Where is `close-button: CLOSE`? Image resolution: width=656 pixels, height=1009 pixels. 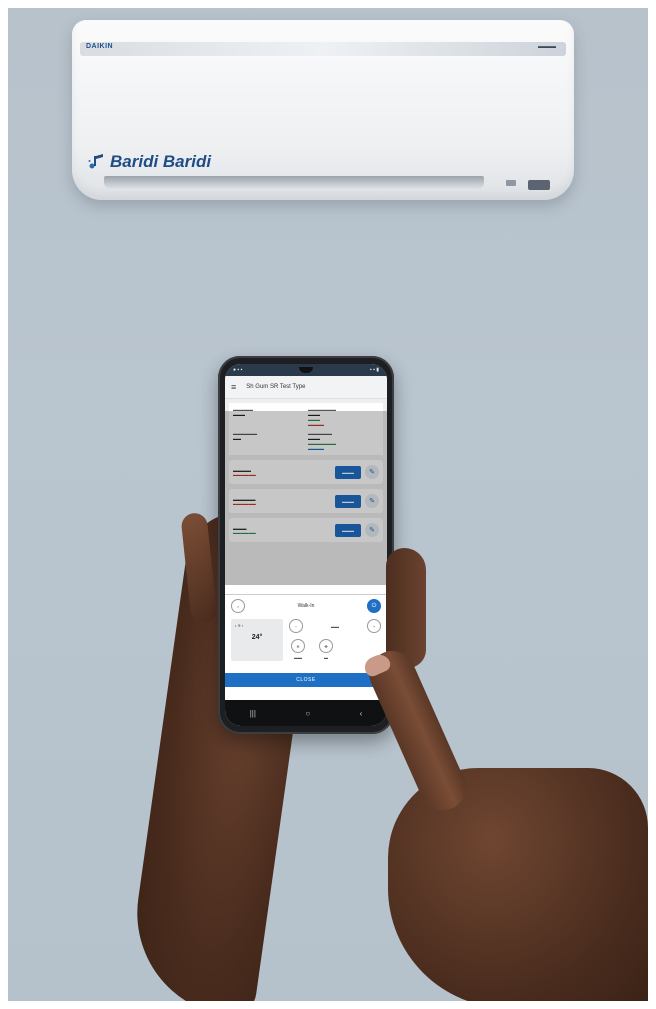
close-button: CLOSE is located at coordinates (306, 680).